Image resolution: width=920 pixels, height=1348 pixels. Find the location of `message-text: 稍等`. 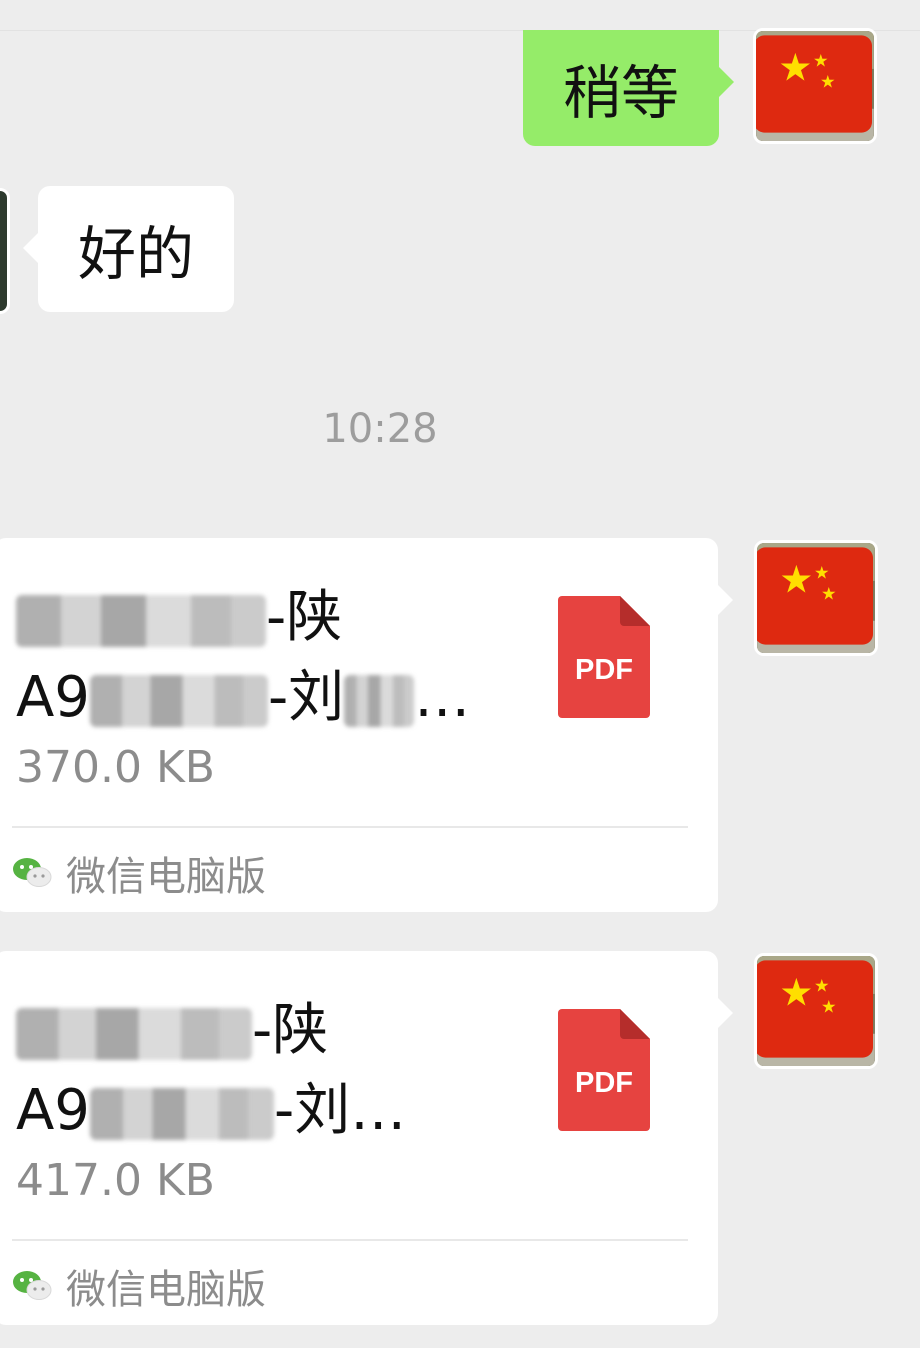

message-text: 稍等 is located at coordinates (620, 93).